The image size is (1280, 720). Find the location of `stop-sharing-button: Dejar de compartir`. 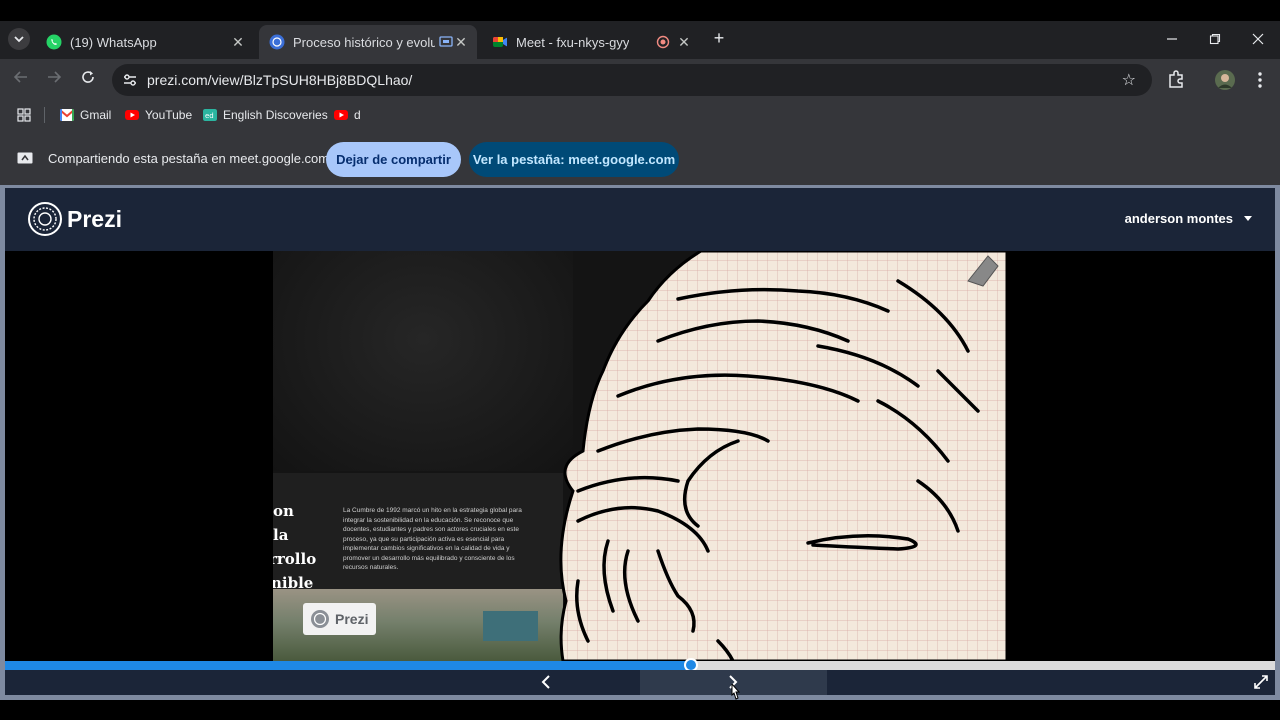

stop-sharing-button: Dejar de compartir is located at coordinates (393, 159).